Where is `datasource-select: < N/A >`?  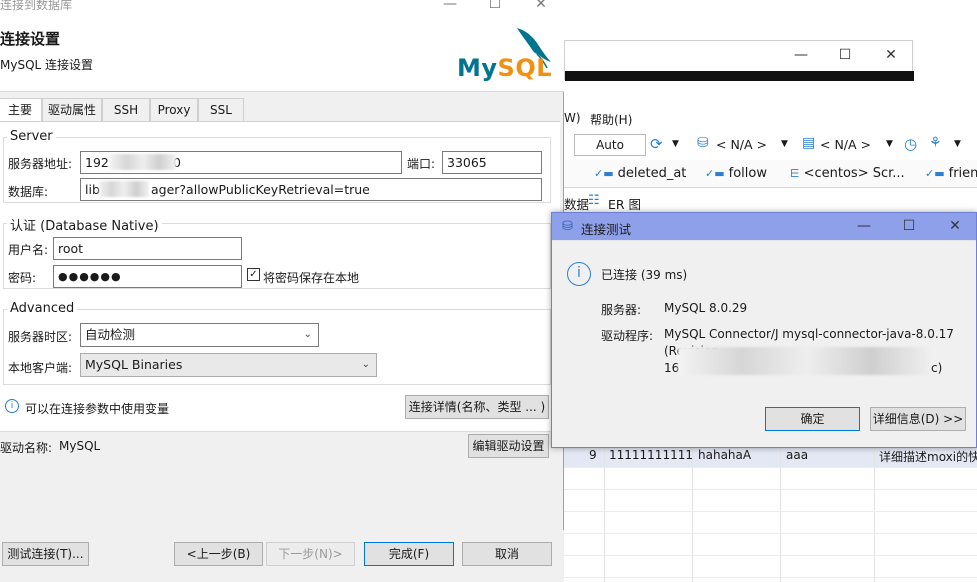
datasource-select: < N/A > is located at coordinates (741, 144).